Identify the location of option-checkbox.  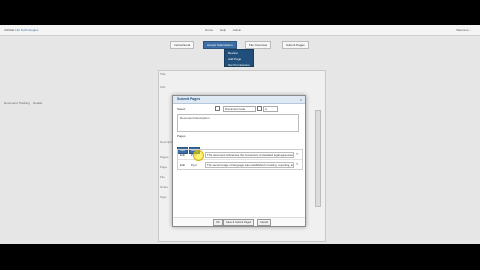
(259, 108).